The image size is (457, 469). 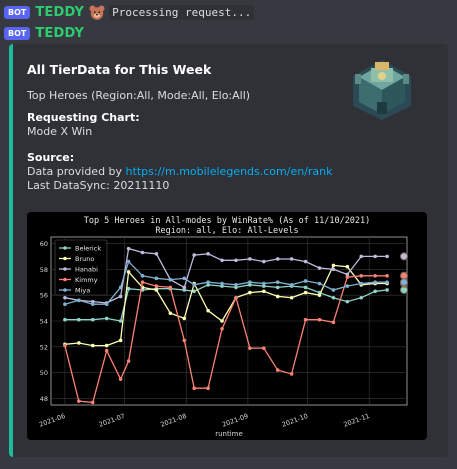 I want to click on x-tick-label: 2021-11, so click(x=356, y=420).